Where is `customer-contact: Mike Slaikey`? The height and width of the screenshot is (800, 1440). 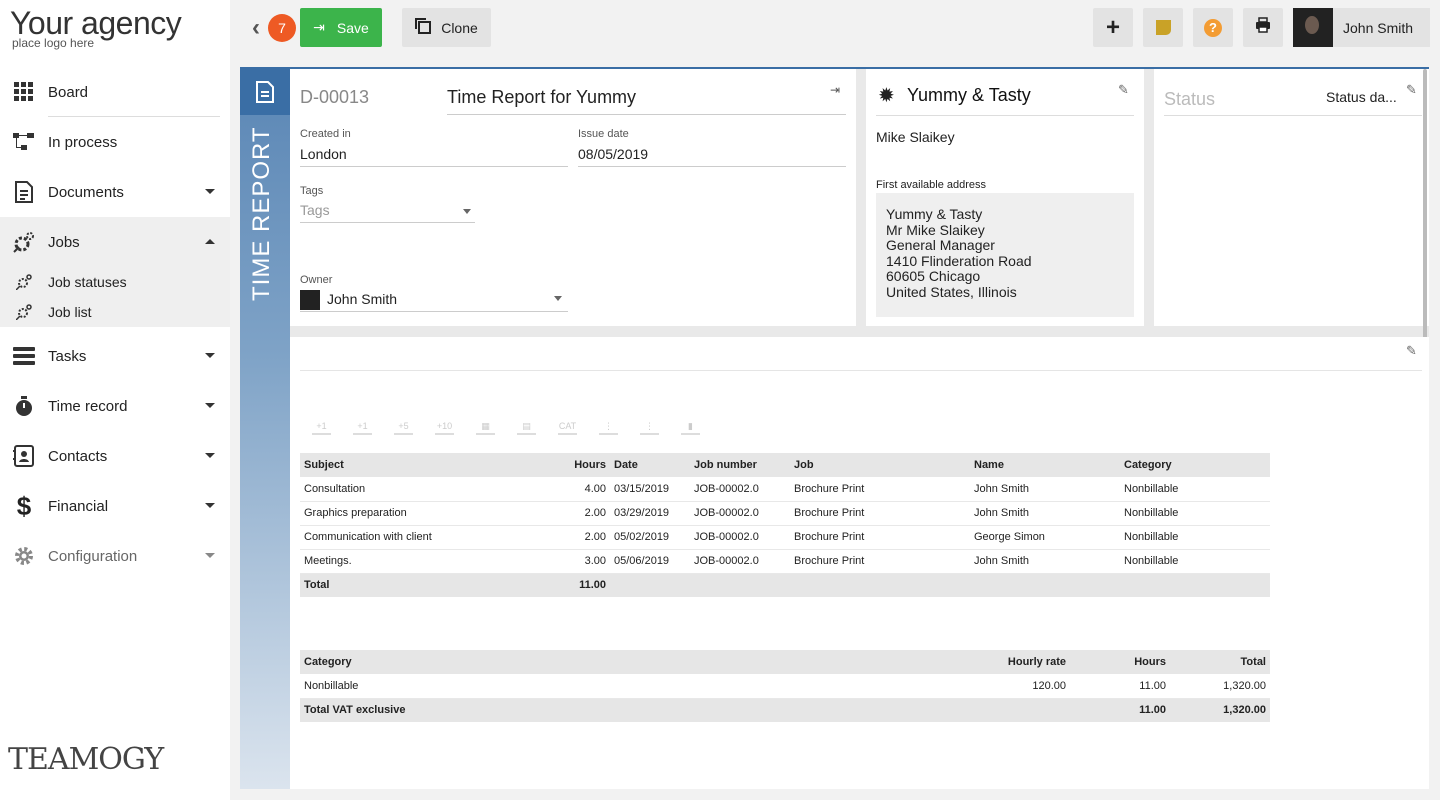 customer-contact: Mike Slaikey is located at coordinates (915, 137).